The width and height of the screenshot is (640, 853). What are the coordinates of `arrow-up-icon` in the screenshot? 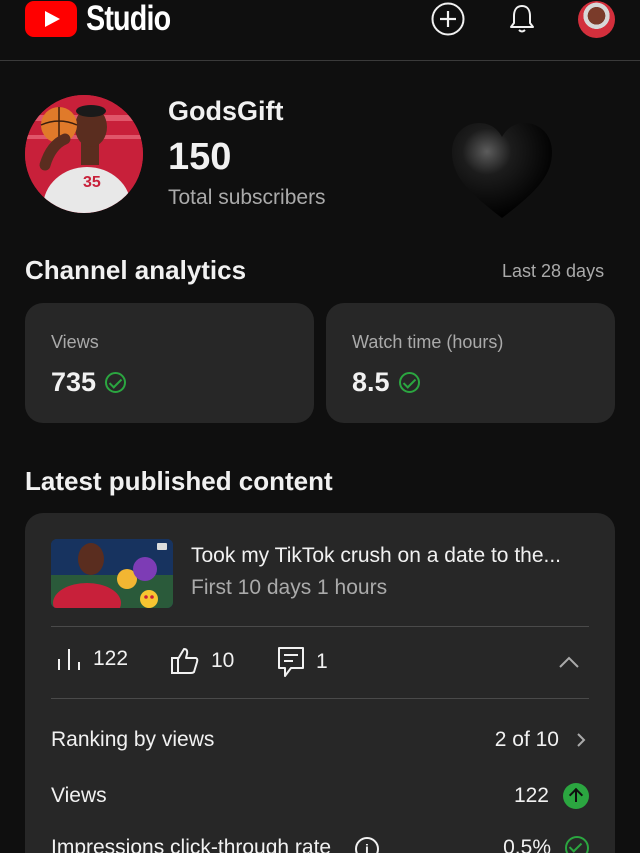 It's located at (576, 796).